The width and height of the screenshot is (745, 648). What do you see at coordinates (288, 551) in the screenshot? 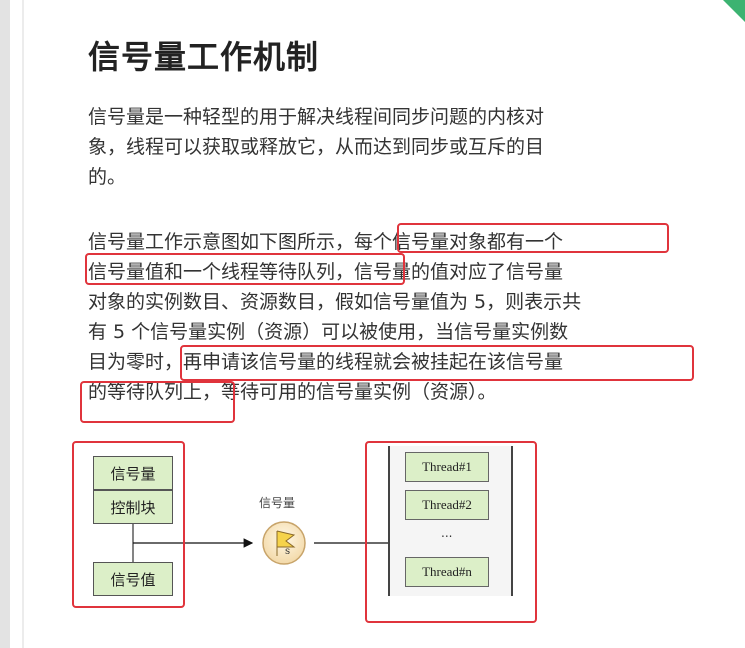
I see `semaphore-icon-letter: s` at bounding box center [288, 551].